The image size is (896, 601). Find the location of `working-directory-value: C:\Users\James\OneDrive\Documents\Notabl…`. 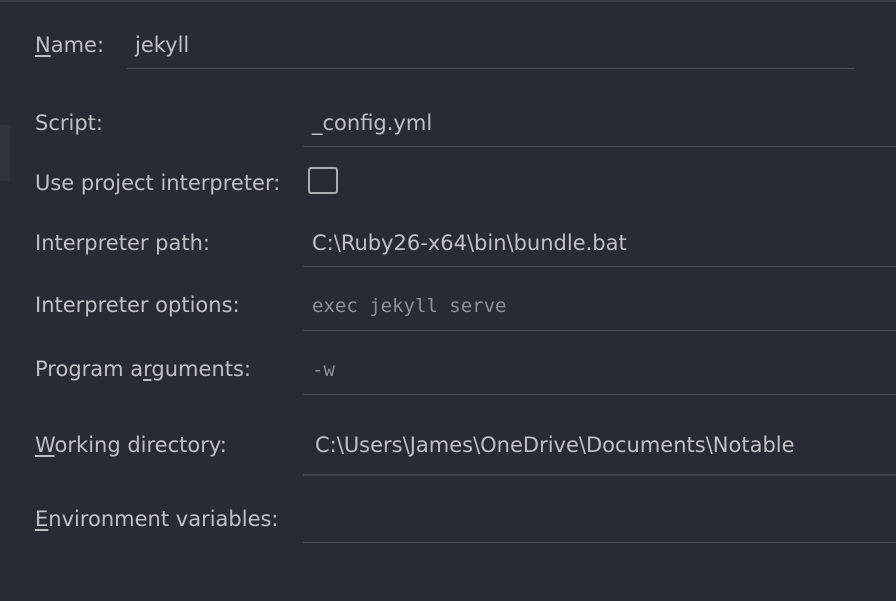

working-directory-value: C:\Users\James\OneDrive\Documents\Notabl… is located at coordinates (555, 445).